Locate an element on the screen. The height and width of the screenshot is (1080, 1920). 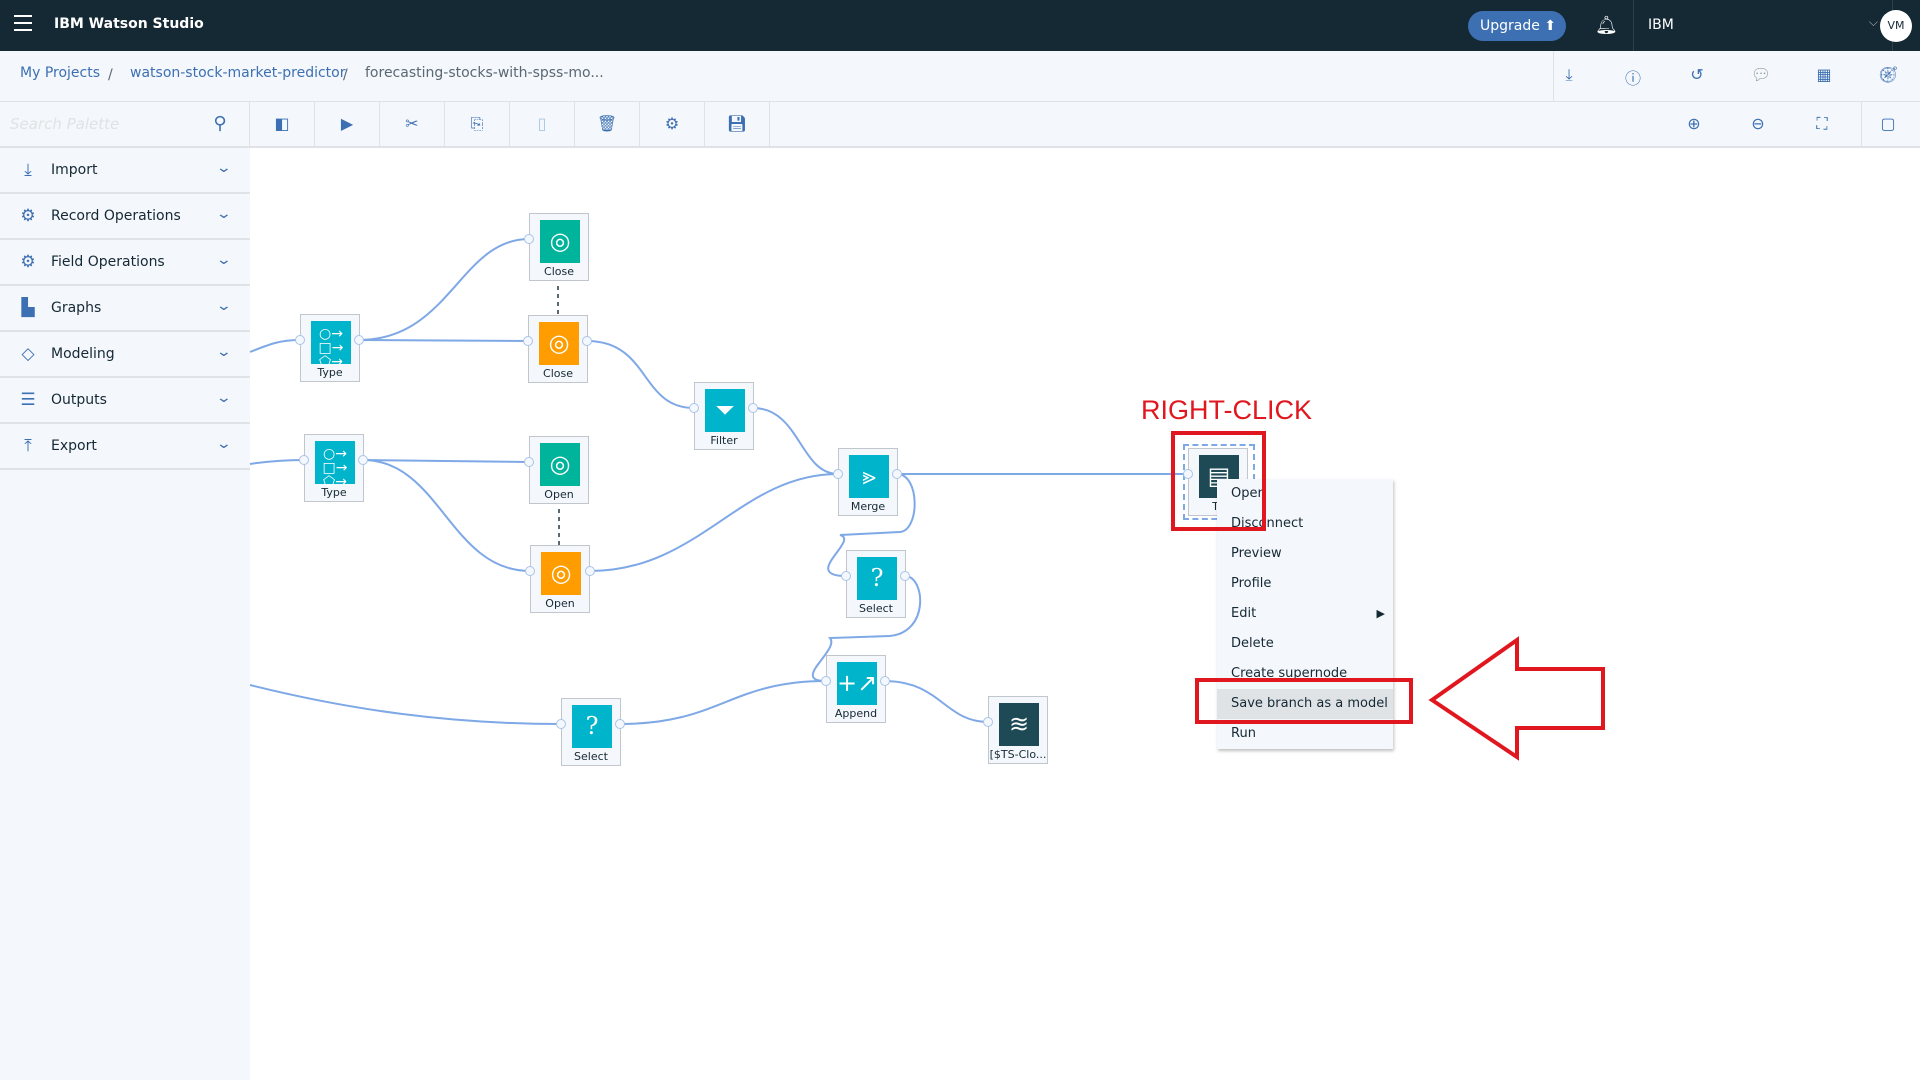
node-append: +↗ Append is located at coordinates (856, 689).